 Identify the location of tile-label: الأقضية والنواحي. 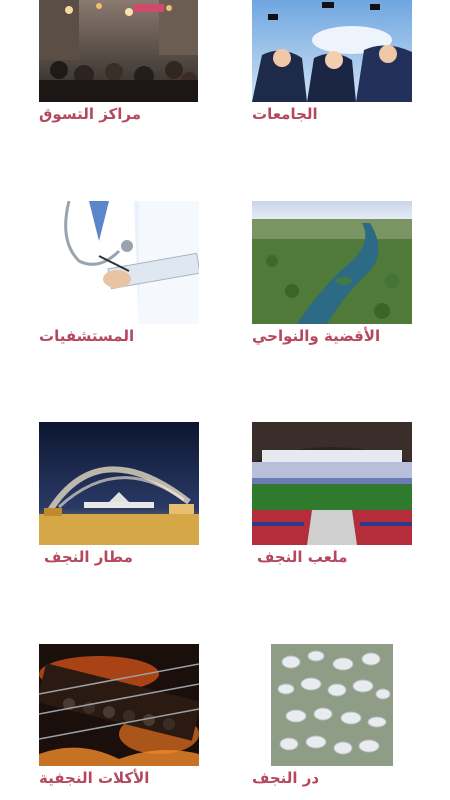
(316, 336).